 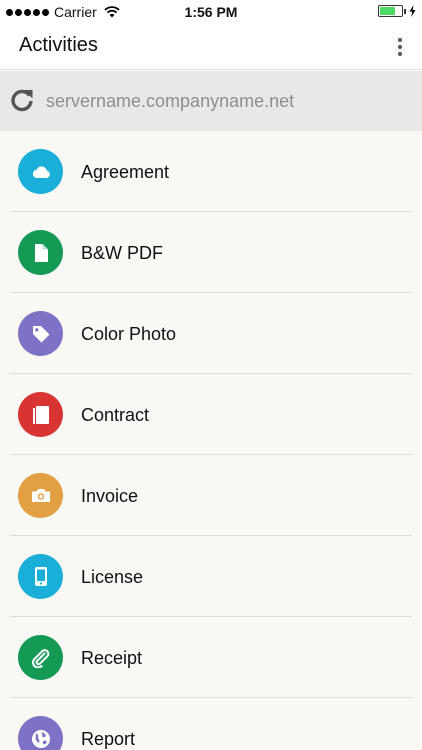 I want to click on activity-label: Invoice, so click(x=110, y=496).